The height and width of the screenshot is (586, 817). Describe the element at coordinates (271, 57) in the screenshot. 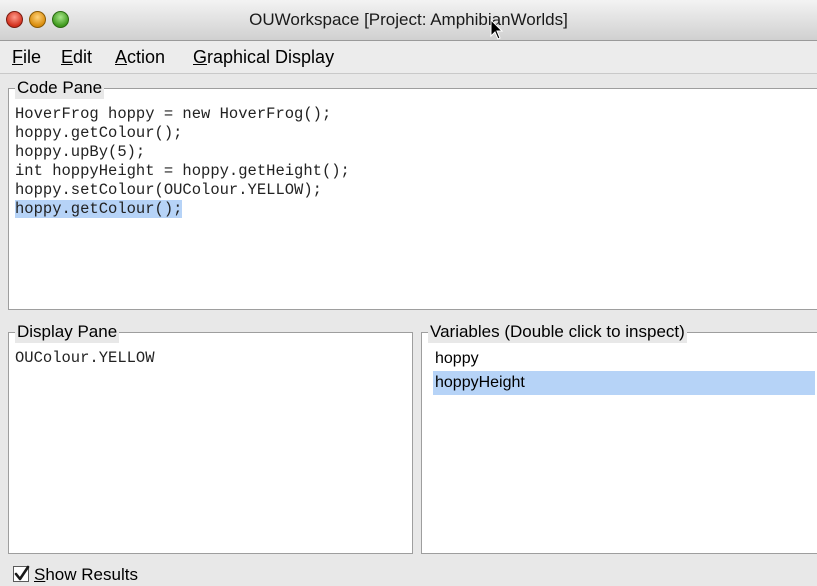

I see `menu-graphical-display-label: raphical Display` at that location.